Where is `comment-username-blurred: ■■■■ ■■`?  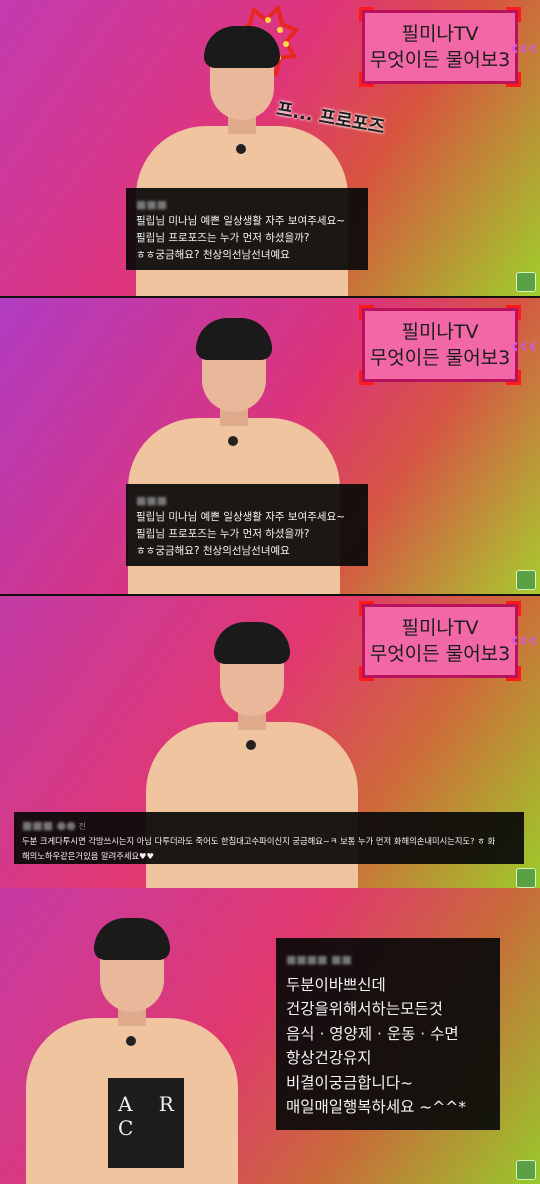
comment-username-blurred: ■■■■ ■■ is located at coordinates (319, 959).